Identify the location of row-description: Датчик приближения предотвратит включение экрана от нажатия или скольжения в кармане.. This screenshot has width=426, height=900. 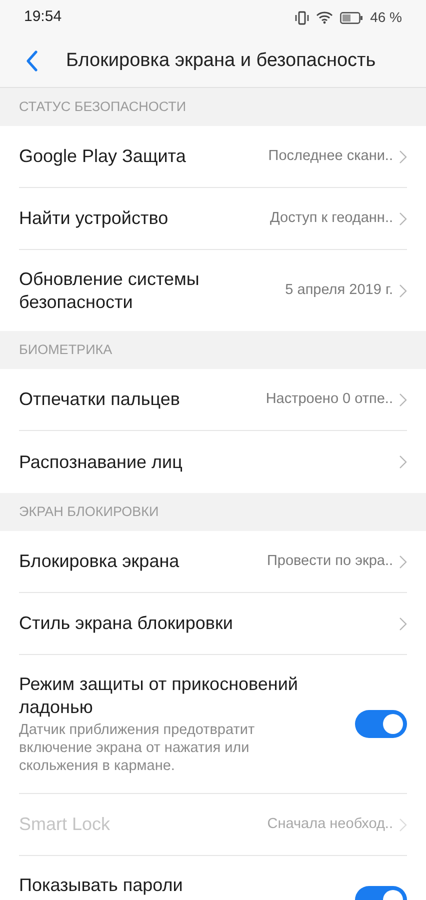
(137, 748).